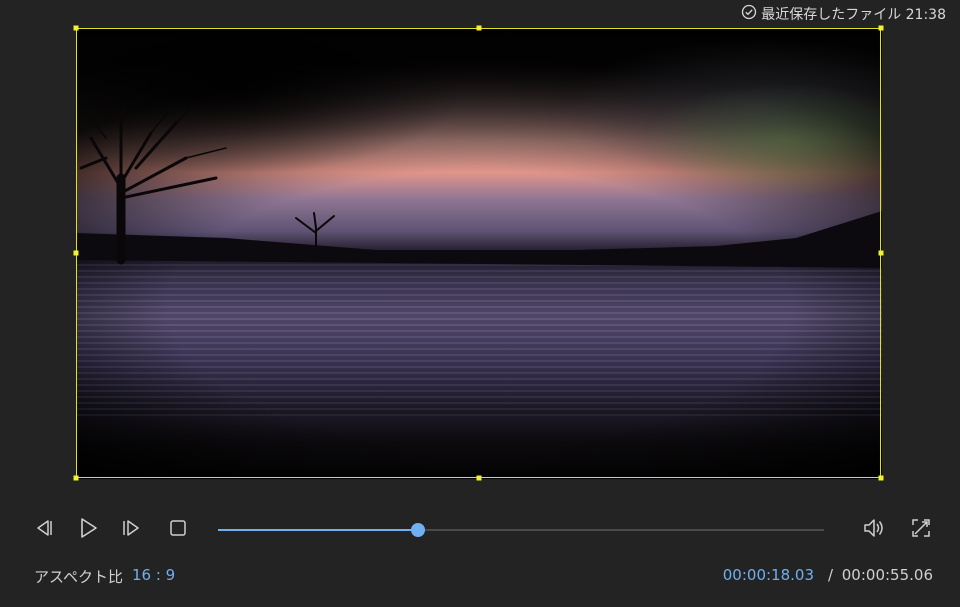 This screenshot has width=960, height=607. I want to click on resize-handle-bottom-right, so click(881, 478).